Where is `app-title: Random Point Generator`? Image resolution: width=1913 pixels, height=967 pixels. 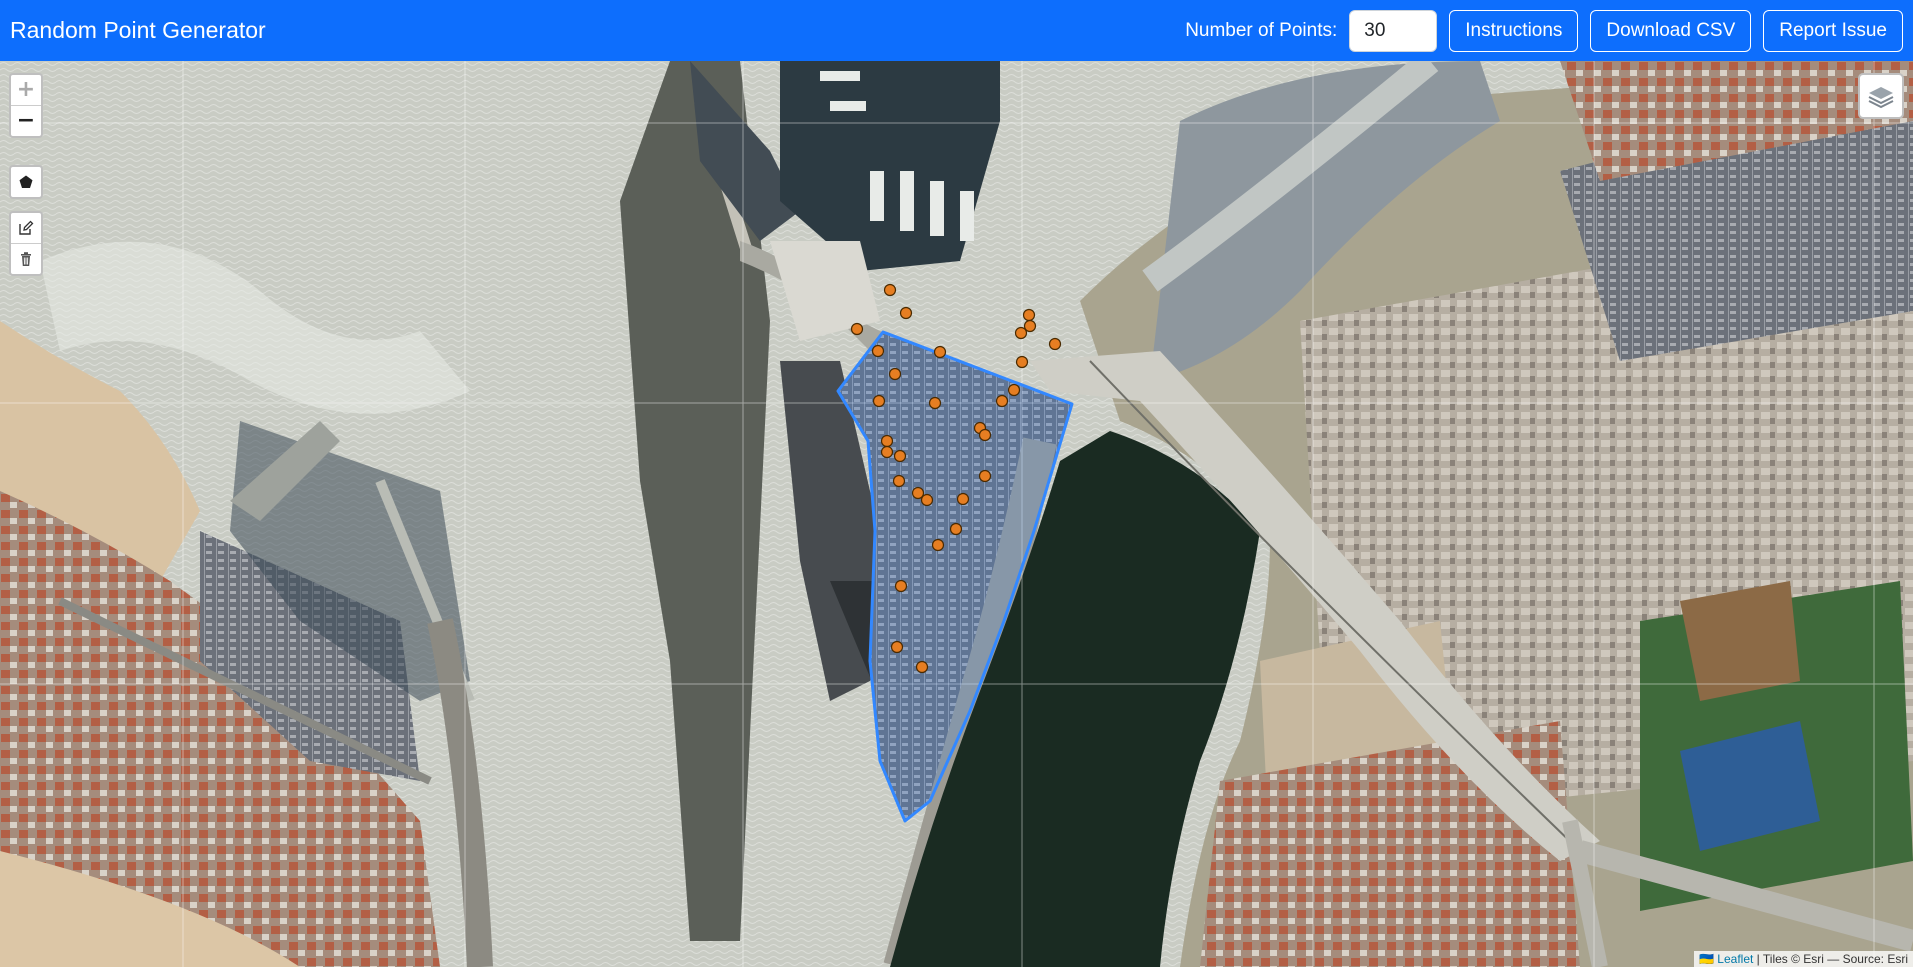 app-title: Random Point Generator is located at coordinates (138, 30).